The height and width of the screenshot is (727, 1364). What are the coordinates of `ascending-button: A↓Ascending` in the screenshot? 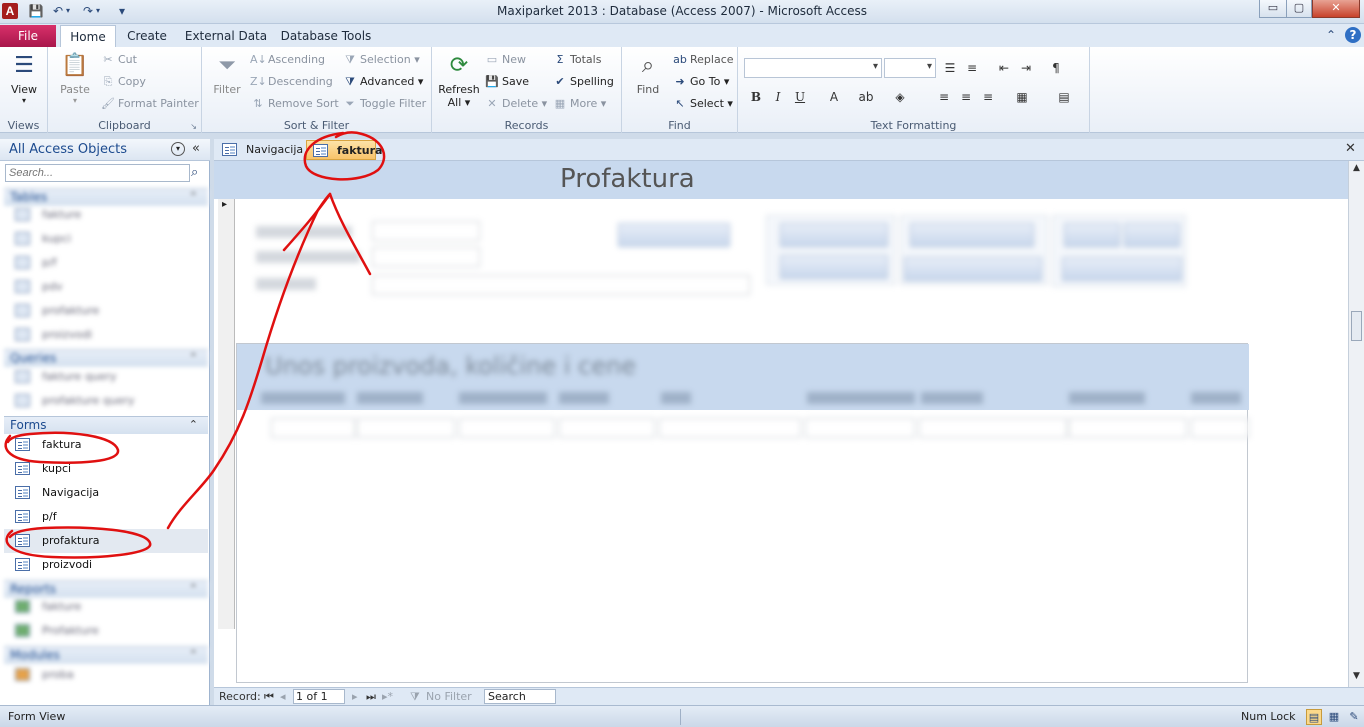 It's located at (287, 60).